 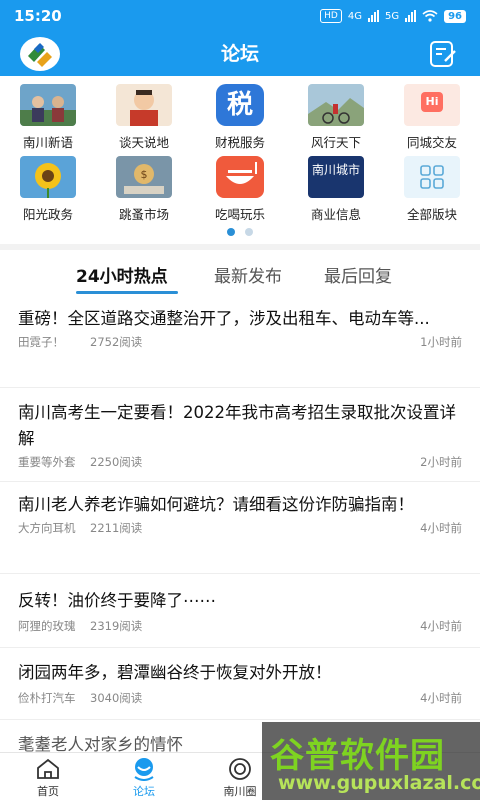 What do you see at coordinates (127, 292) in the screenshot?
I see `tab-active-indicator` at bounding box center [127, 292].